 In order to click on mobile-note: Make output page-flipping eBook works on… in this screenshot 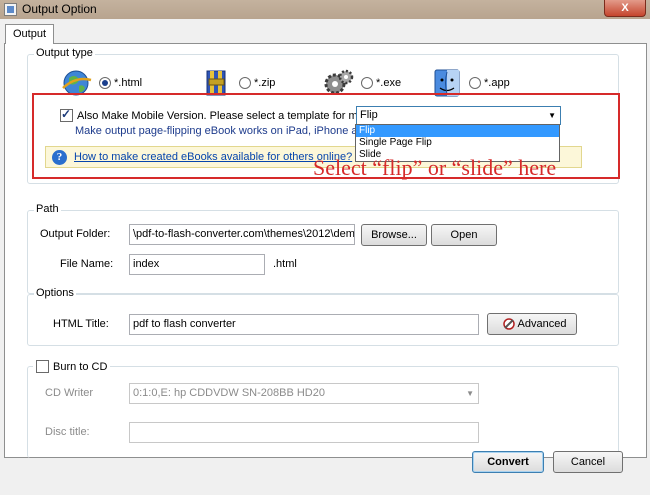, I will do `click(235, 131)`.